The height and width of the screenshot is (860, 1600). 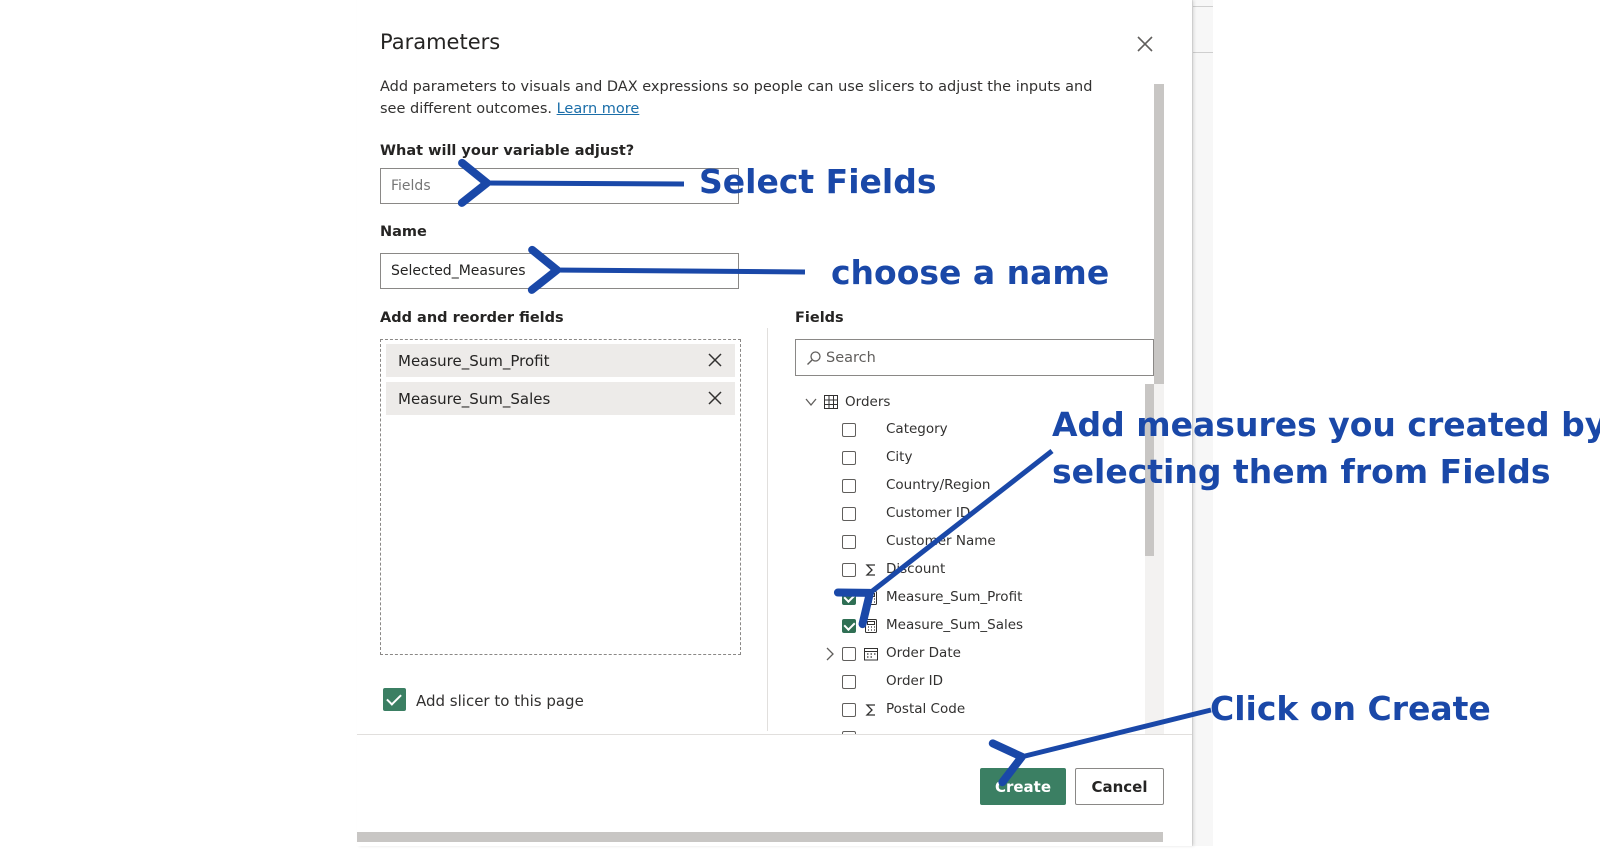 I want to click on field-label: Order Date, so click(x=923, y=653).